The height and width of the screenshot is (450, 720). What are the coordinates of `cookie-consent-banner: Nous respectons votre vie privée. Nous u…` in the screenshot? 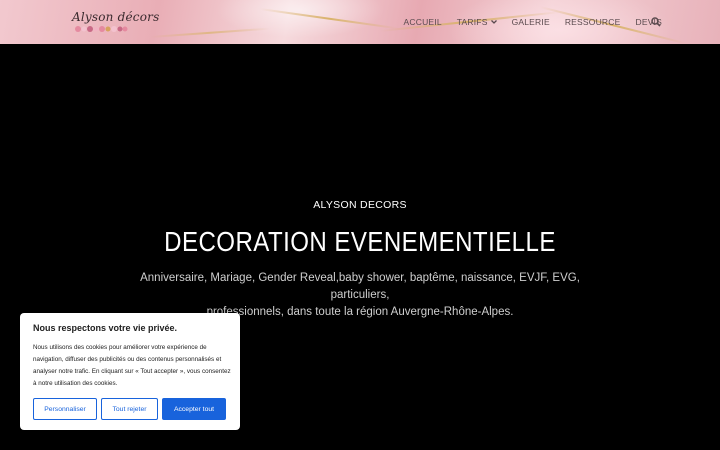 It's located at (130, 371).